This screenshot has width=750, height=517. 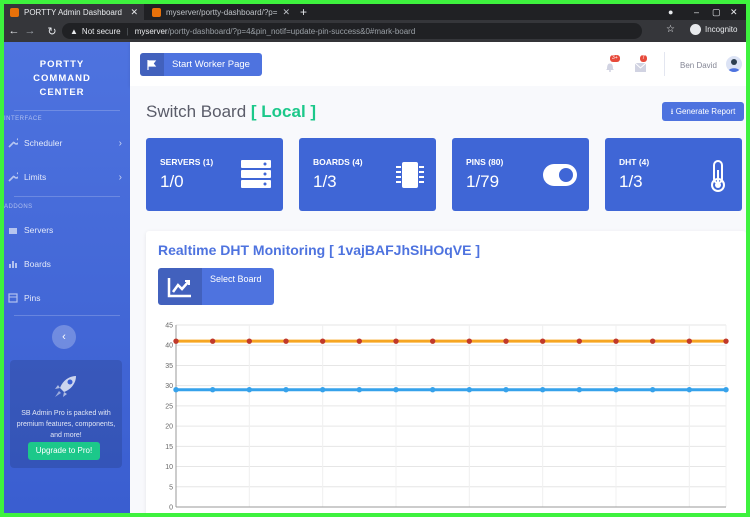 What do you see at coordinates (187, 162) in the screenshot?
I see `card-label: SERVERS (1)` at bounding box center [187, 162].